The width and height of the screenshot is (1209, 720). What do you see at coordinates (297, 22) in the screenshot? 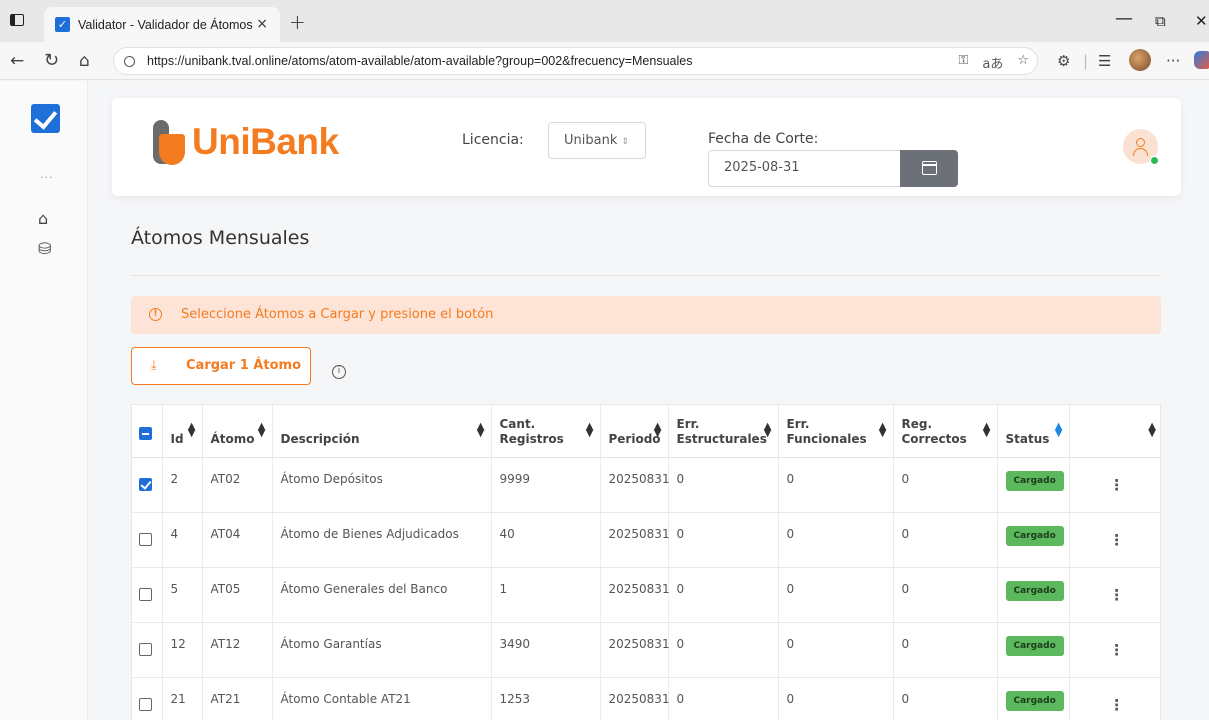
I see `new-tab-button: +` at bounding box center [297, 22].